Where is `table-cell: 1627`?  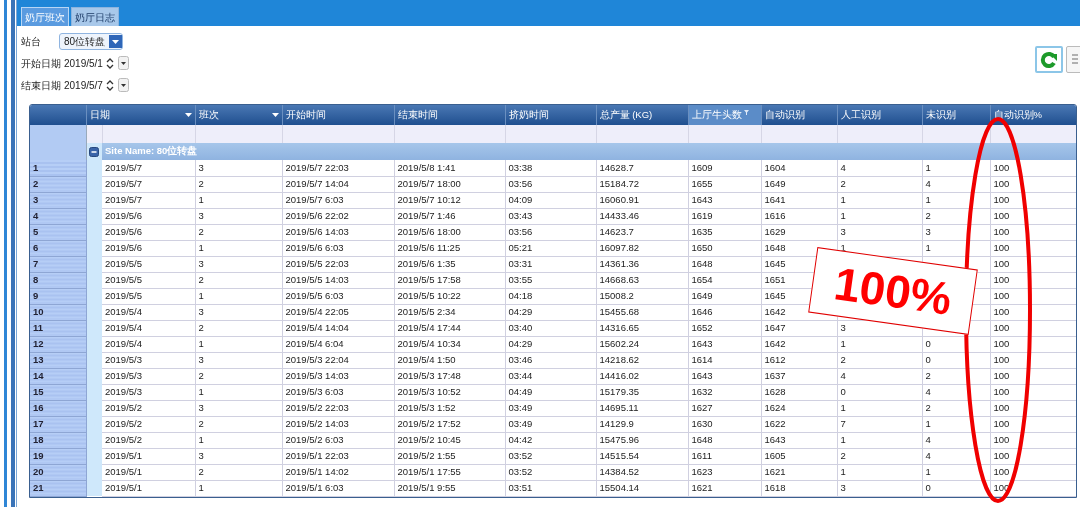
table-cell: 1627 is located at coordinates (724, 408).